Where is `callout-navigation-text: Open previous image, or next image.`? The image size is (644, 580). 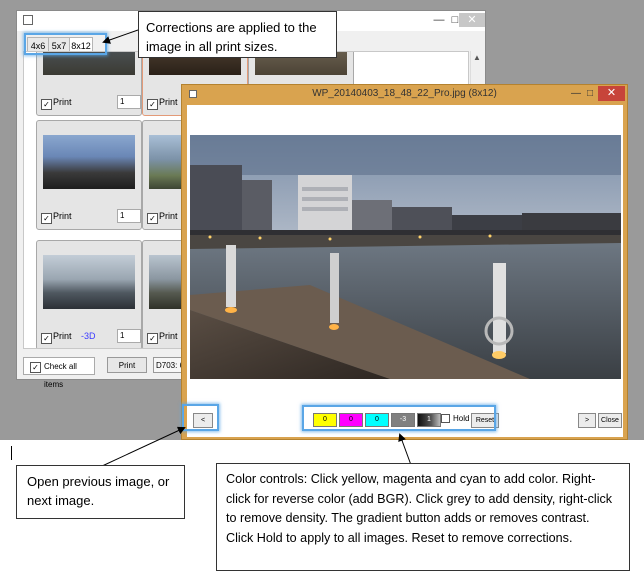 callout-navigation-text: Open previous image, or next image. is located at coordinates (98, 491).